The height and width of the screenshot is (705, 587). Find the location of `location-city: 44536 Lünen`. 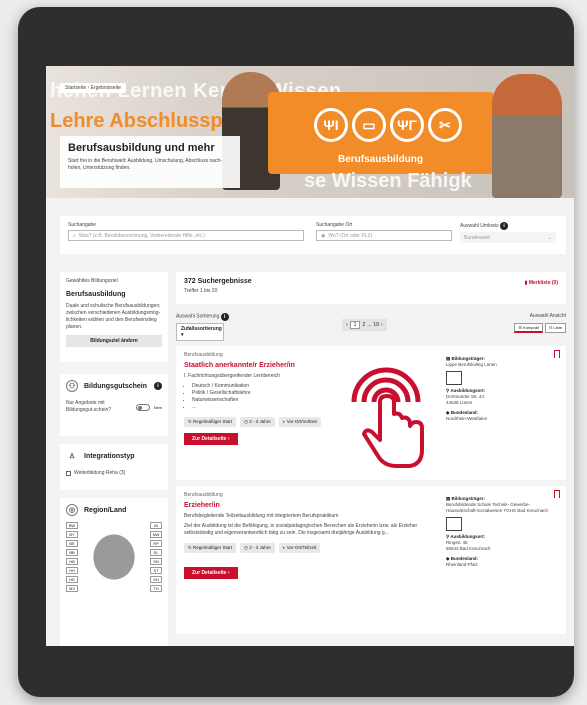

location-city: 44536 Lünen is located at coordinates (459, 402).